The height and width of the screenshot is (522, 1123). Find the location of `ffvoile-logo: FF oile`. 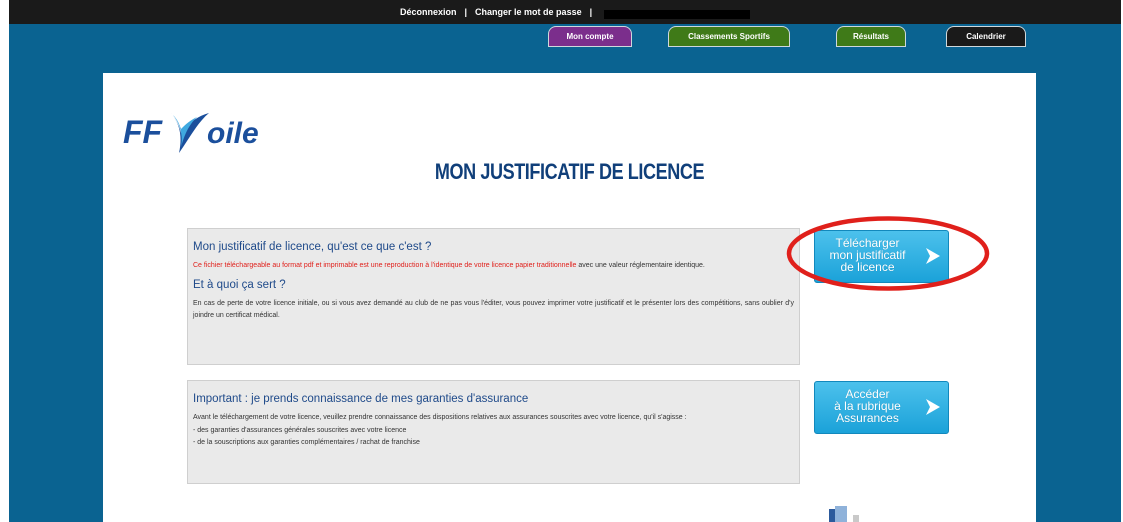

ffvoile-logo: FF oile is located at coordinates (191, 132).